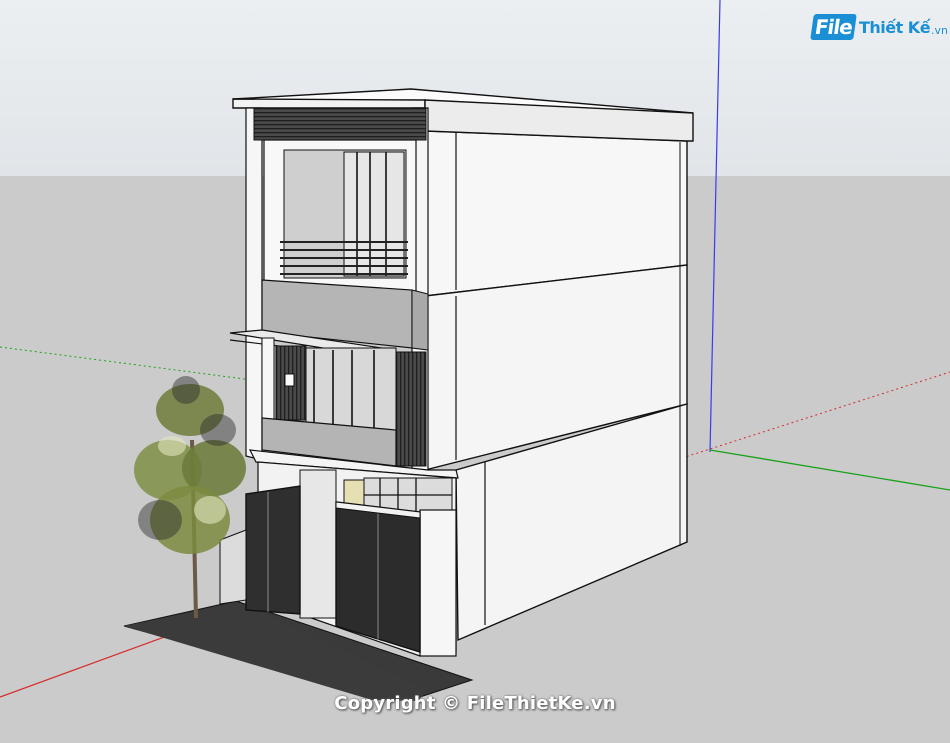  I want to click on entry-recess, so click(318, 544).